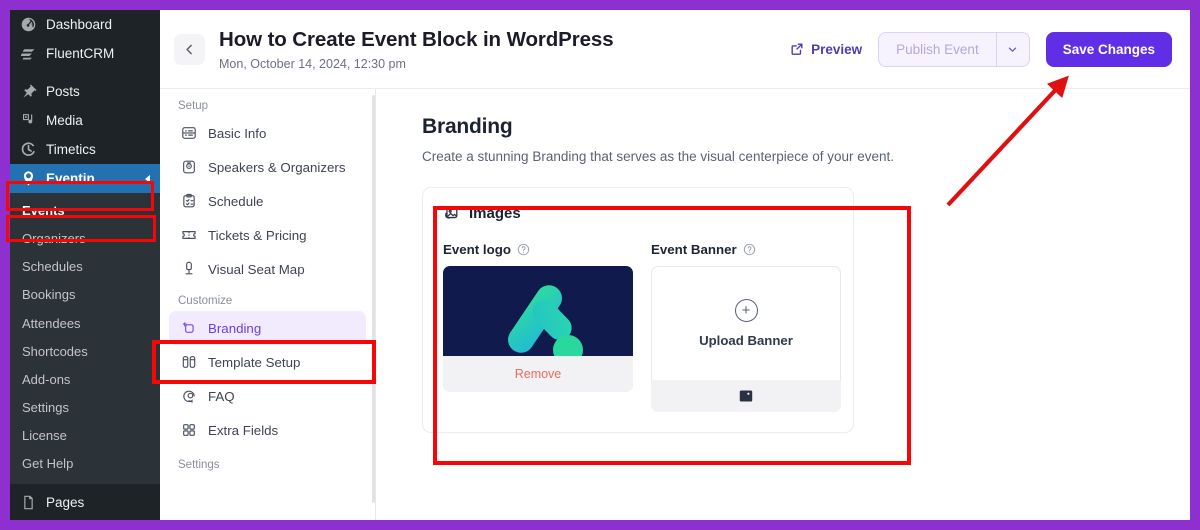 This screenshot has width=1200, height=530. I want to click on nav-item-faq: FAQ, so click(267, 396).